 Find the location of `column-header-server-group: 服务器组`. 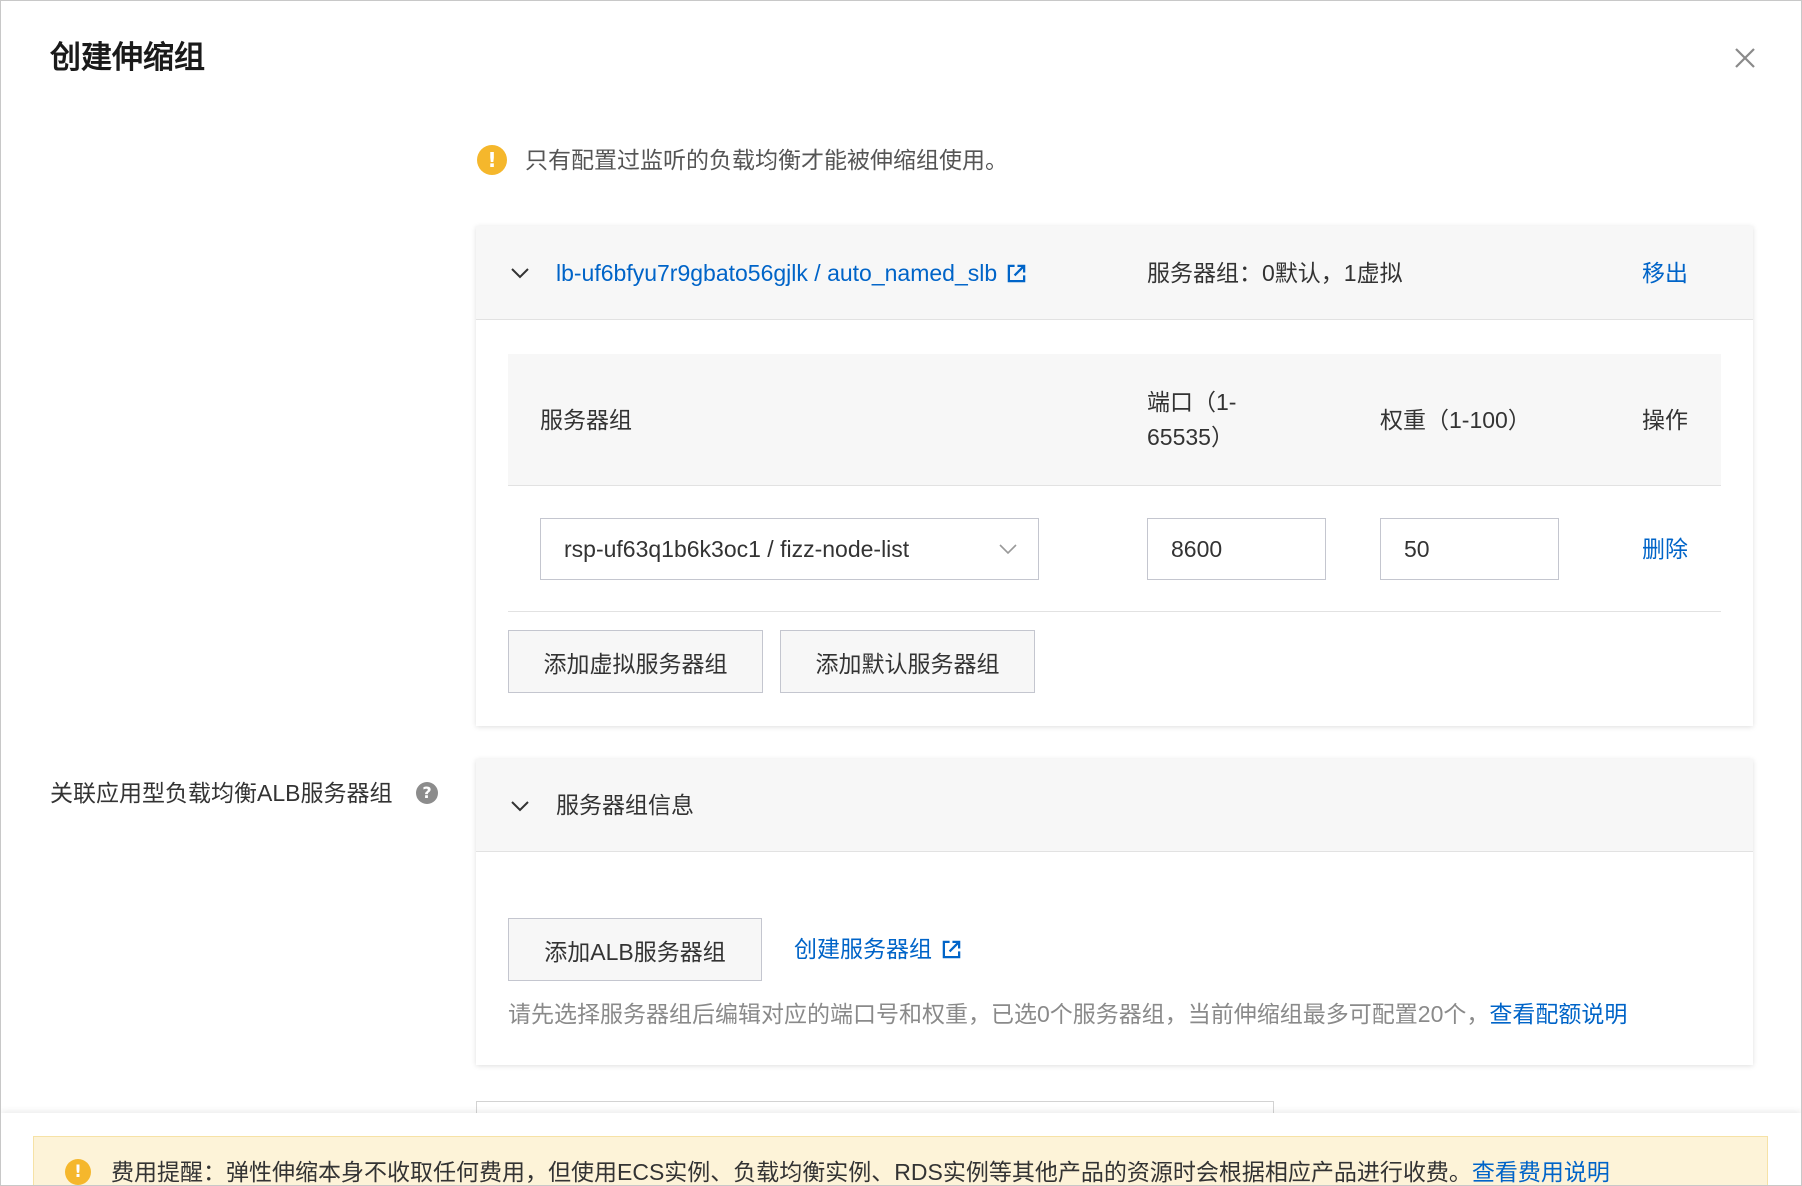

column-header-server-group: 服务器组 is located at coordinates (586, 419).